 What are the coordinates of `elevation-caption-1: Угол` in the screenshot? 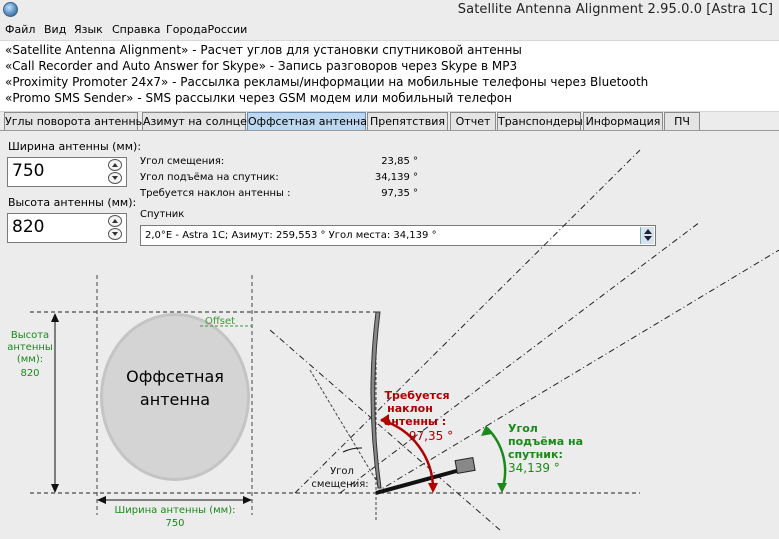 It's located at (523, 428).